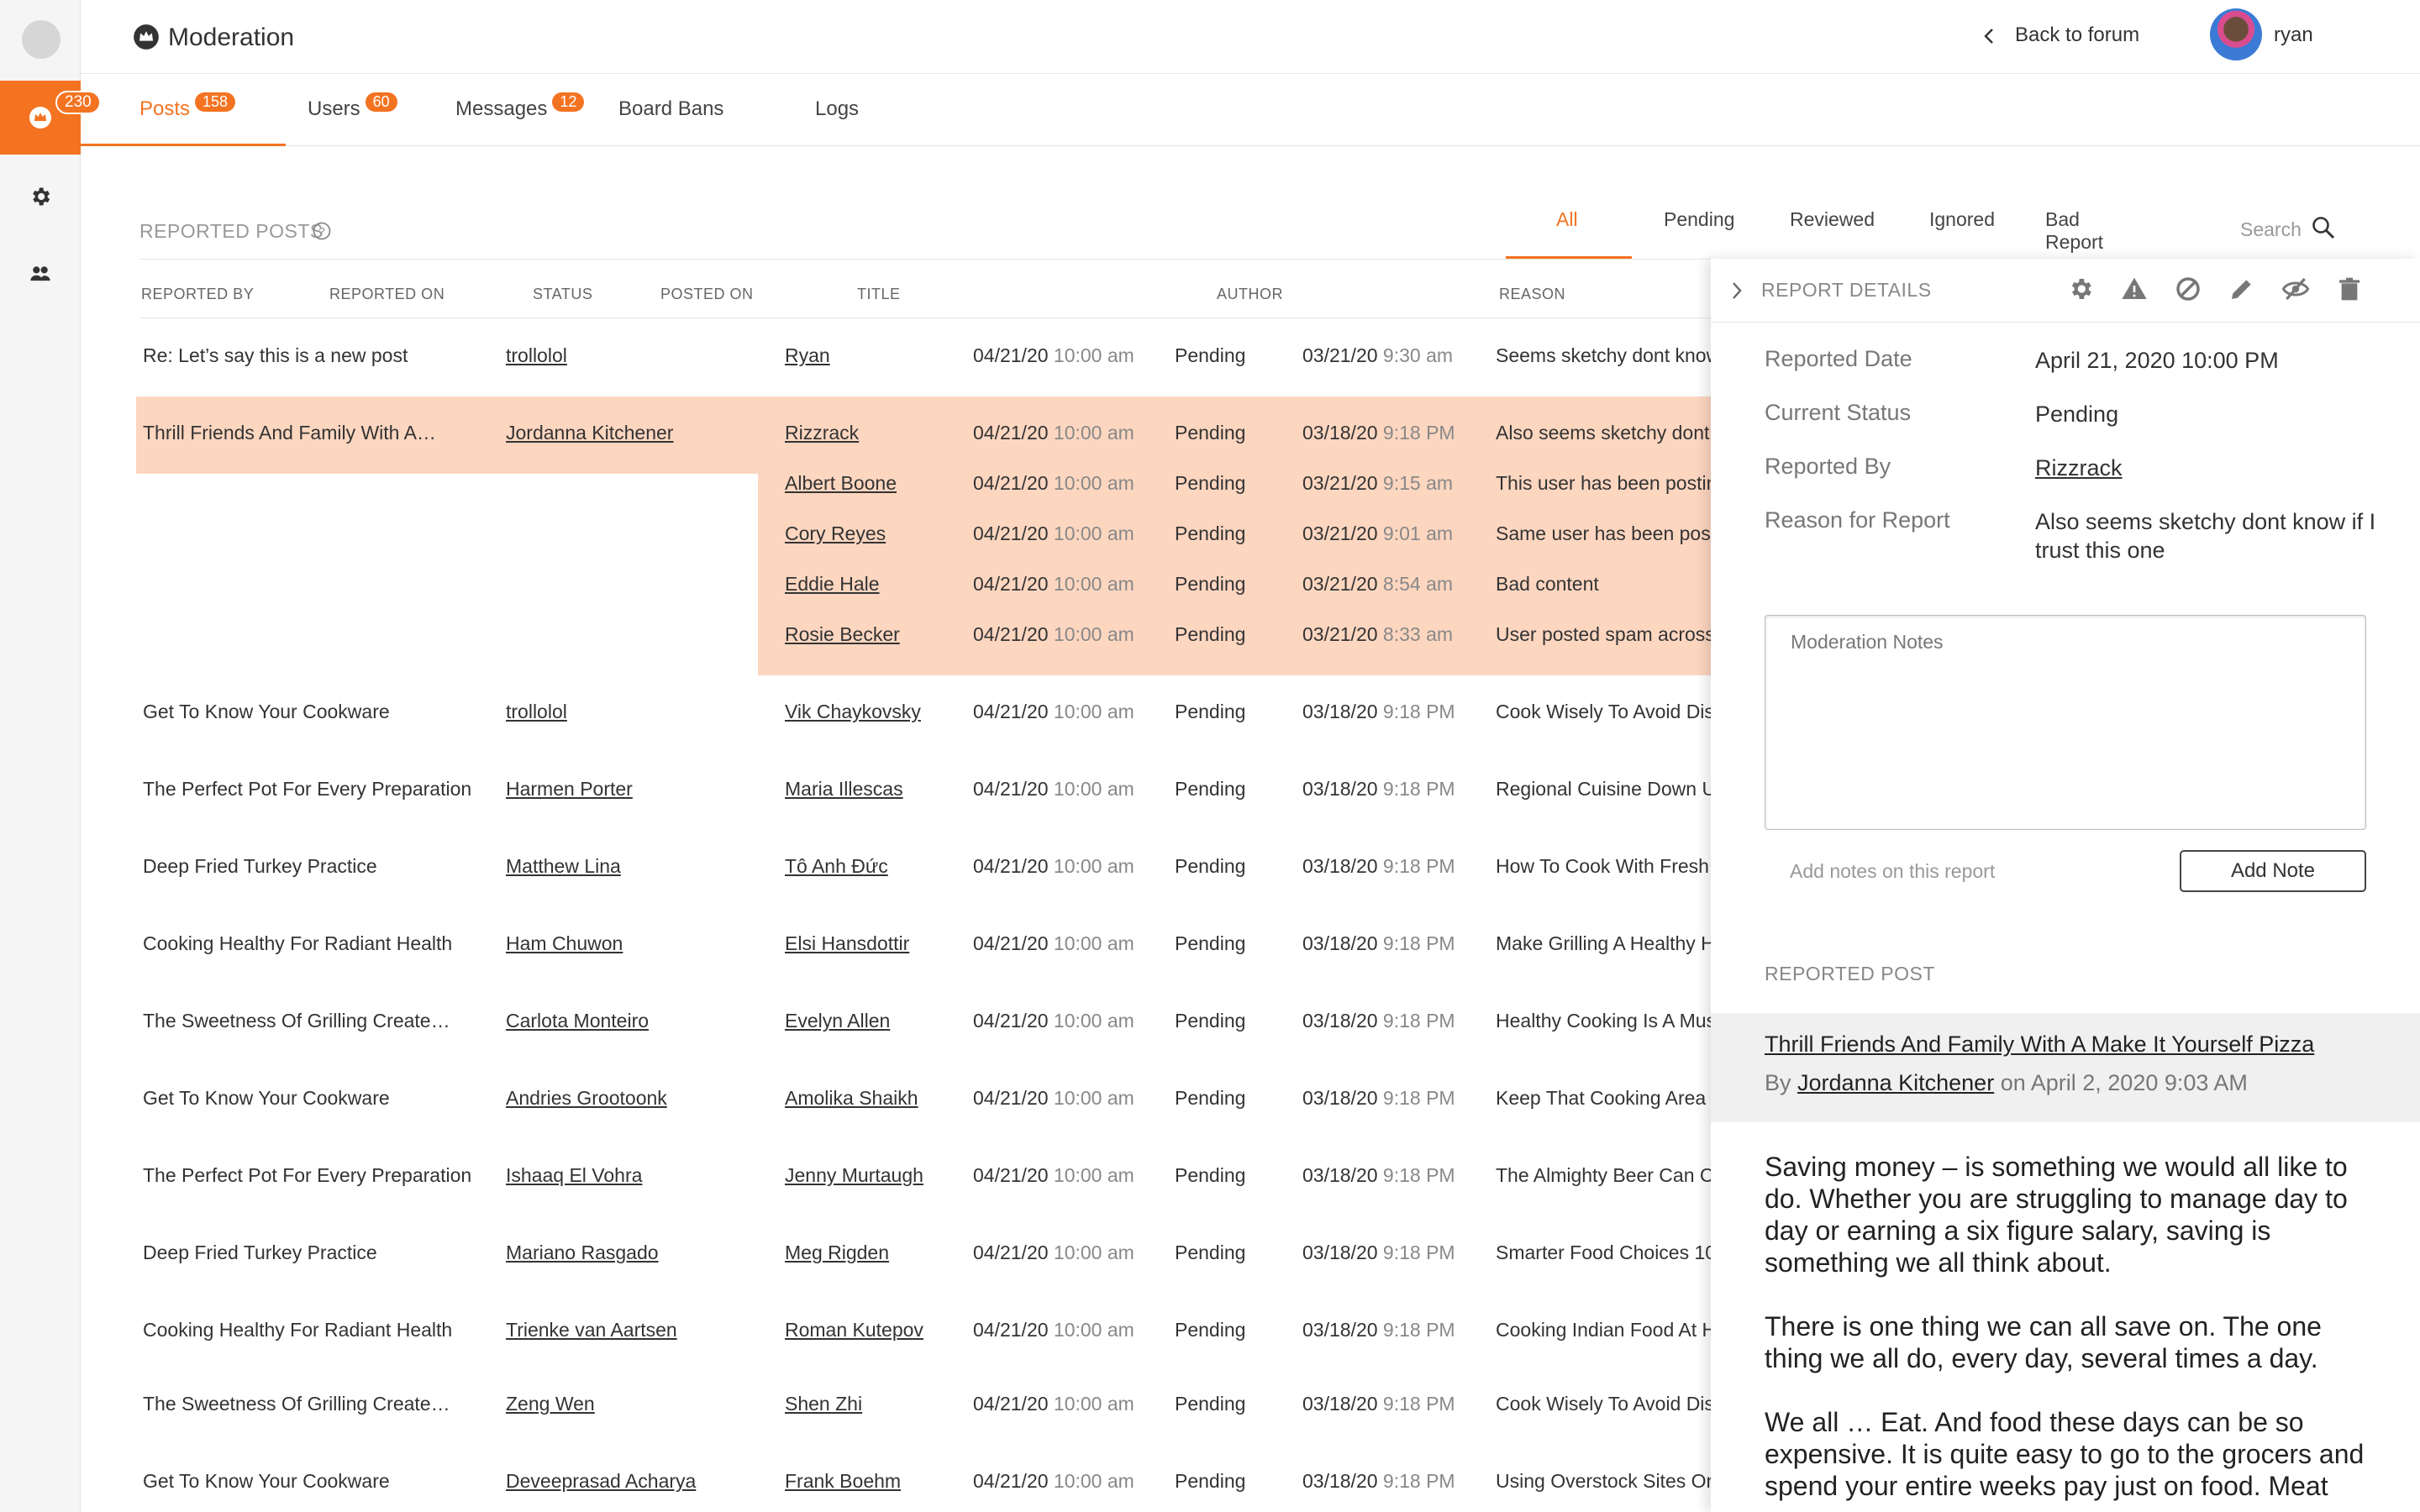  Describe the element at coordinates (853, 712) in the screenshot. I see `reporter-link: Vik Chaykovsky` at that location.